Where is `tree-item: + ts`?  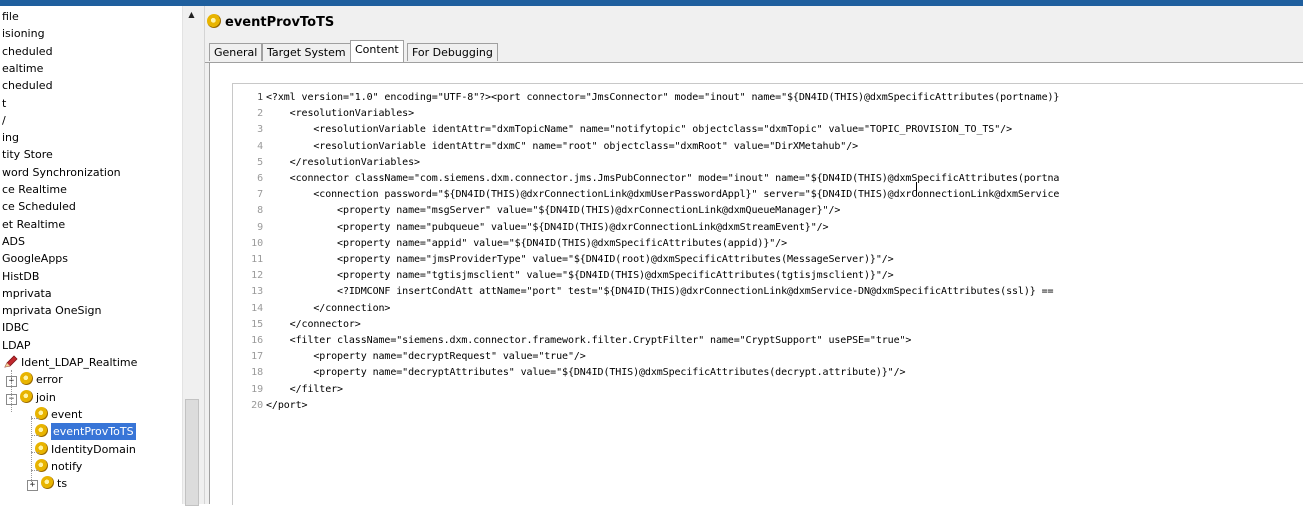 tree-item: + ts is located at coordinates (47, 483).